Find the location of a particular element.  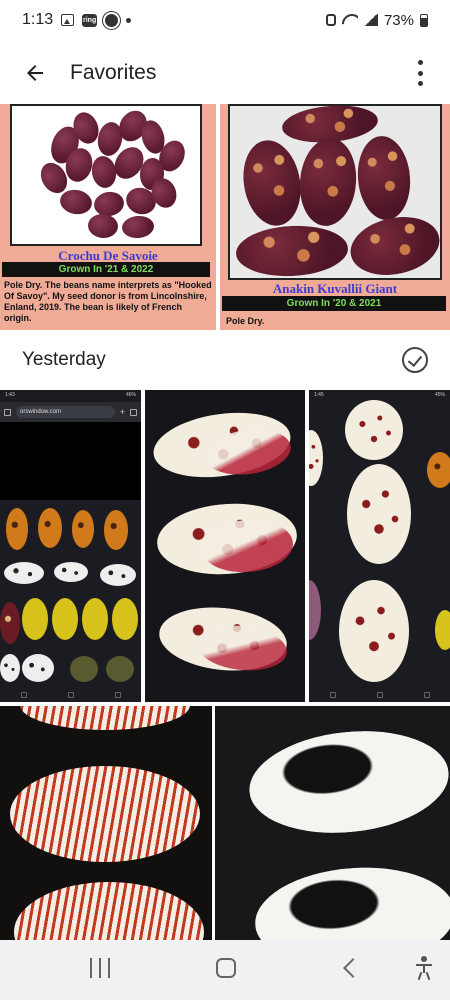

more-notifications-icon is located at coordinates (129, 20).